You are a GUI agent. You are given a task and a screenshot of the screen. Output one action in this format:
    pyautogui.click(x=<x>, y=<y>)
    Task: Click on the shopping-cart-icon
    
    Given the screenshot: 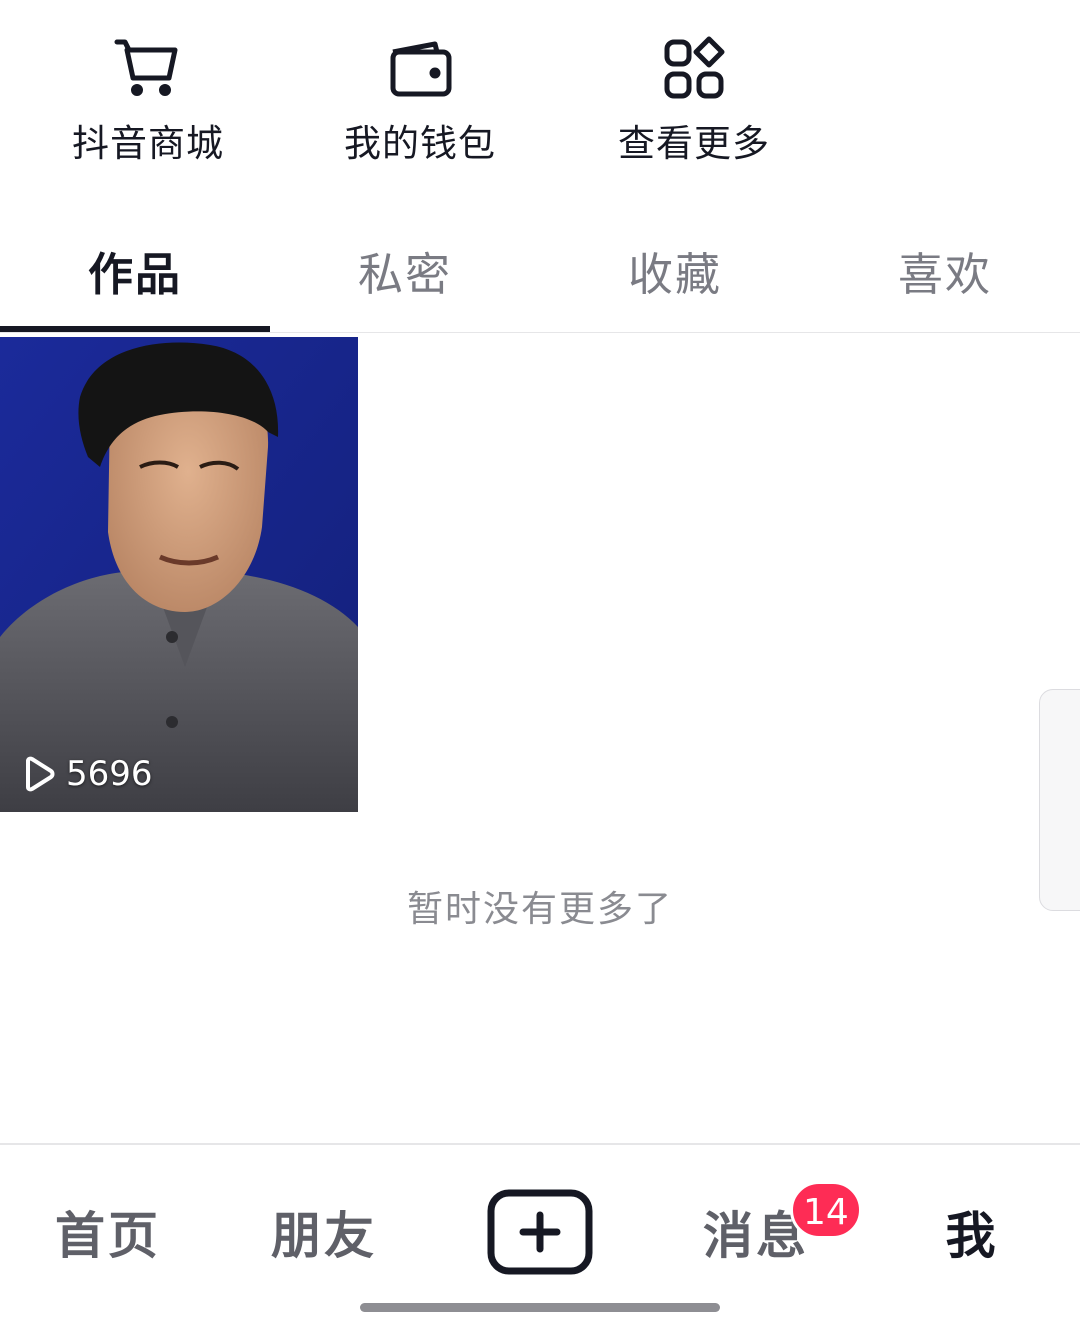 What is the action you would take?
    pyautogui.click(x=148, y=69)
    